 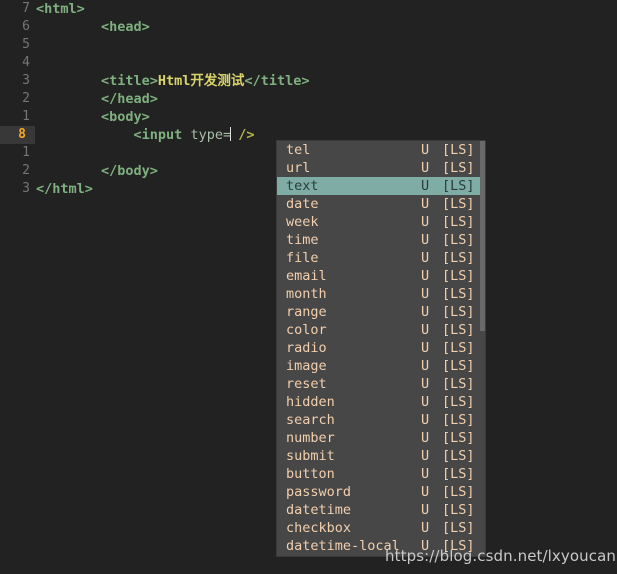 What do you see at coordinates (381, 492) in the screenshot?
I see `autocomplete-item: password U [LS]` at bounding box center [381, 492].